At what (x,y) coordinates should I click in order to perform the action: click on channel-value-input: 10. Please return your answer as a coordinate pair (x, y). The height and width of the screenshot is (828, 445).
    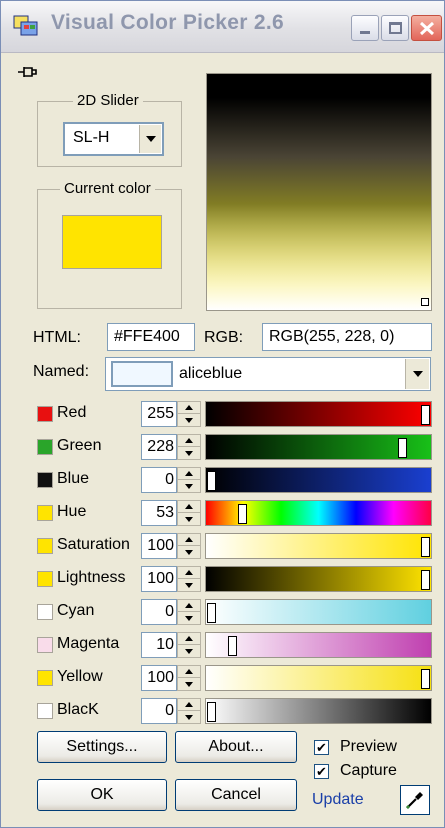
    Looking at the image, I should click on (159, 645).